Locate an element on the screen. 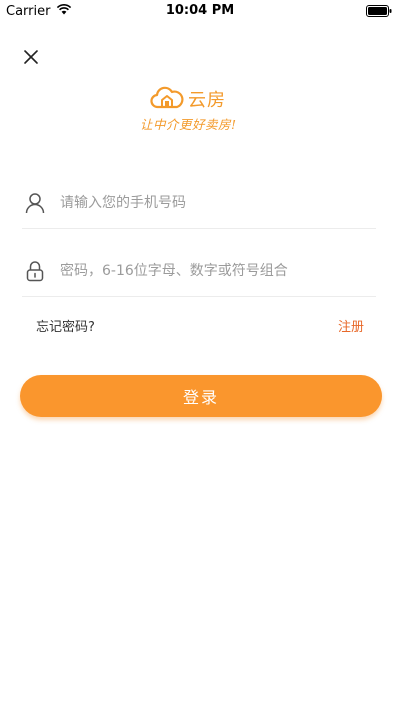 This screenshot has width=400, height=711. links-row: 忘记密码? 注册 is located at coordinates (201, 326).